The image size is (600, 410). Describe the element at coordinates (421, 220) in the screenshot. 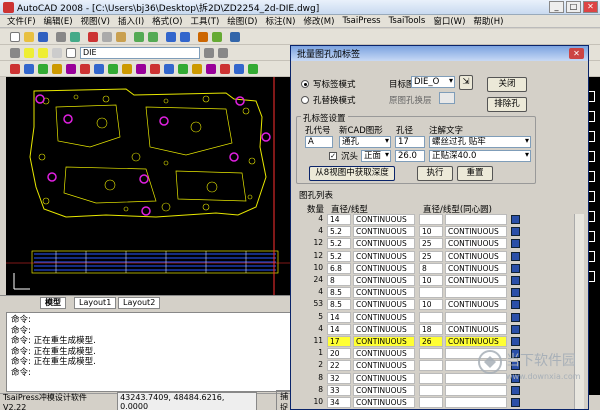

I see `hole-row: 4 14 CONTINUOUS` at that location.